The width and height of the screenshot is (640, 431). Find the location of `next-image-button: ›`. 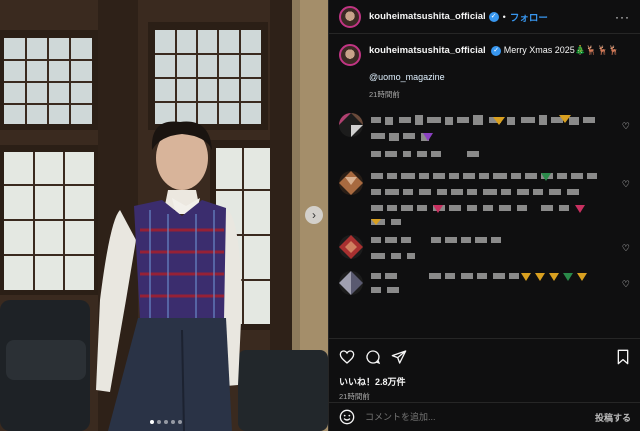

next-image-button: › is located at coordinates (314, 215).